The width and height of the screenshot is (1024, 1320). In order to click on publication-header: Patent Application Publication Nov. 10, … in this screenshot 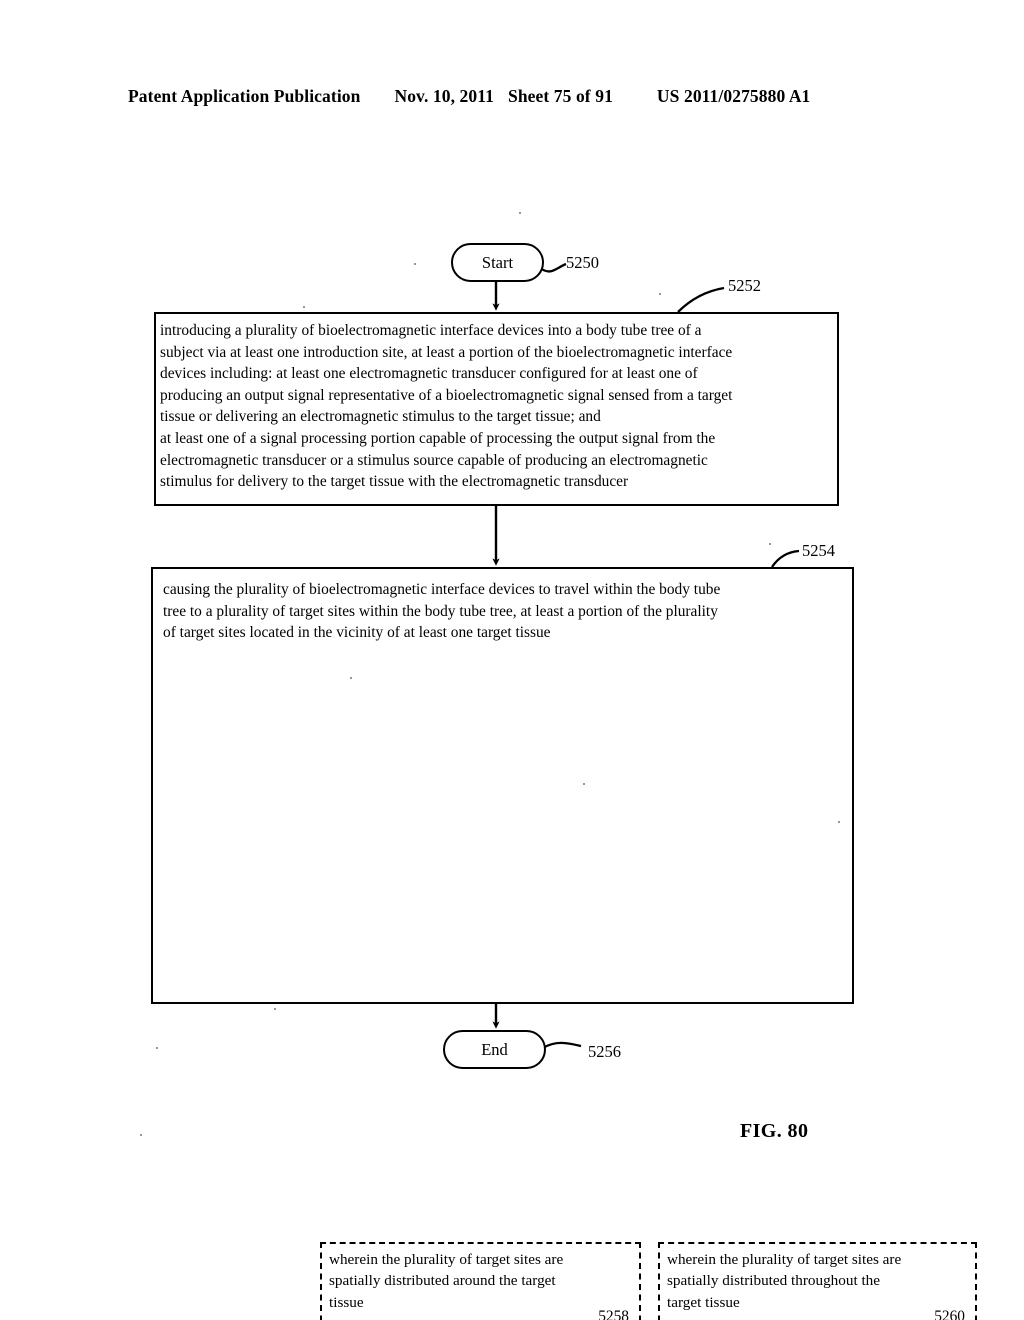, I will do `click(512, 99)`.